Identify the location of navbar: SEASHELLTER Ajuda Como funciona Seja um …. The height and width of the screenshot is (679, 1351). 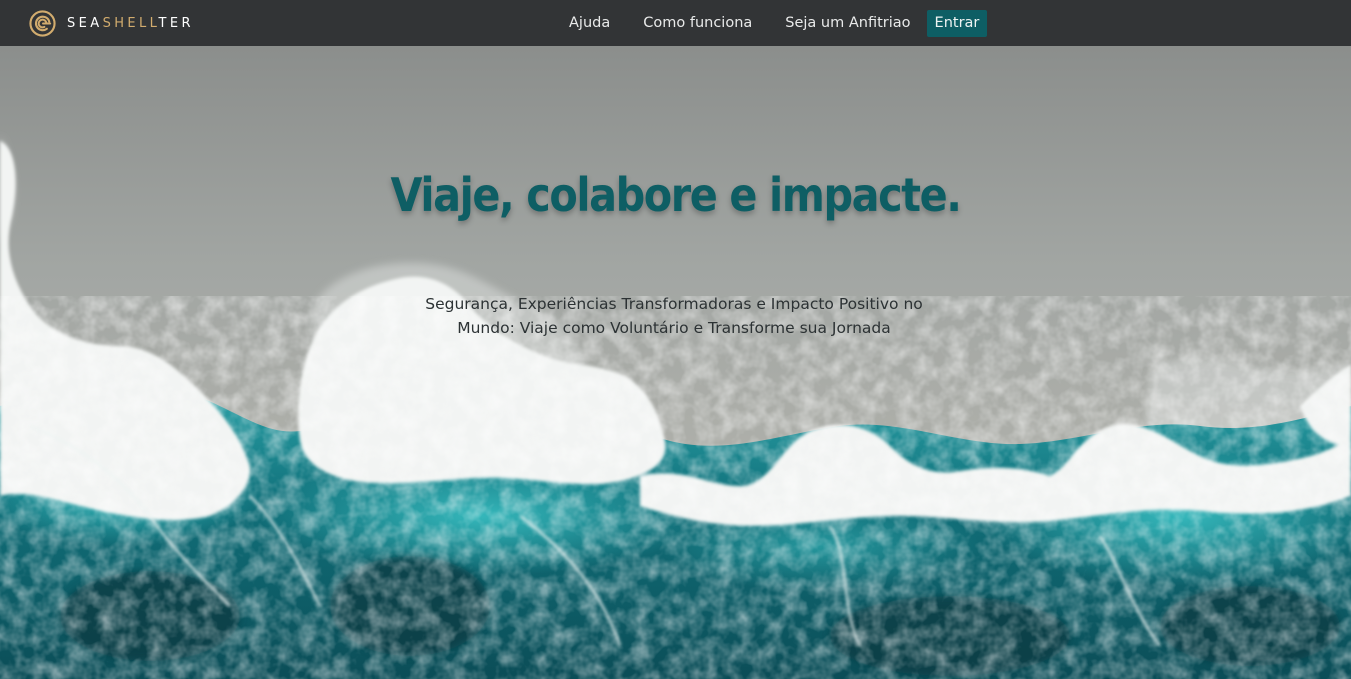
(675, 23).